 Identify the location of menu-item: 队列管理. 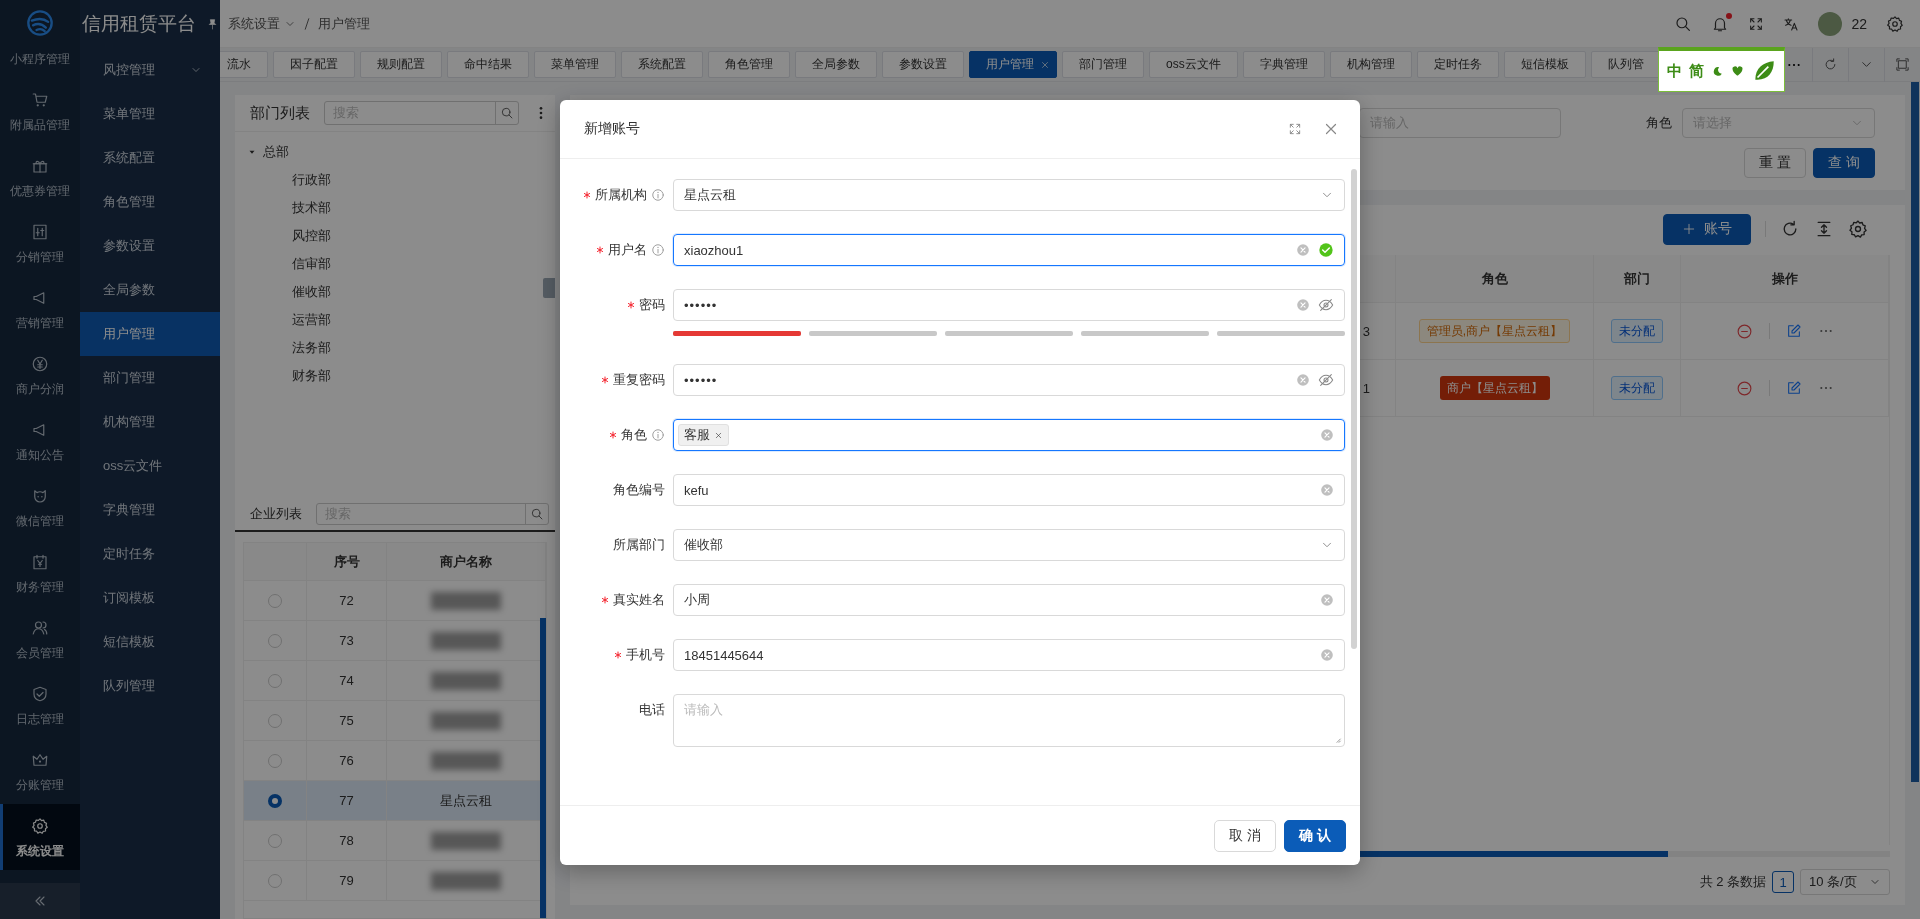
(150, 686).